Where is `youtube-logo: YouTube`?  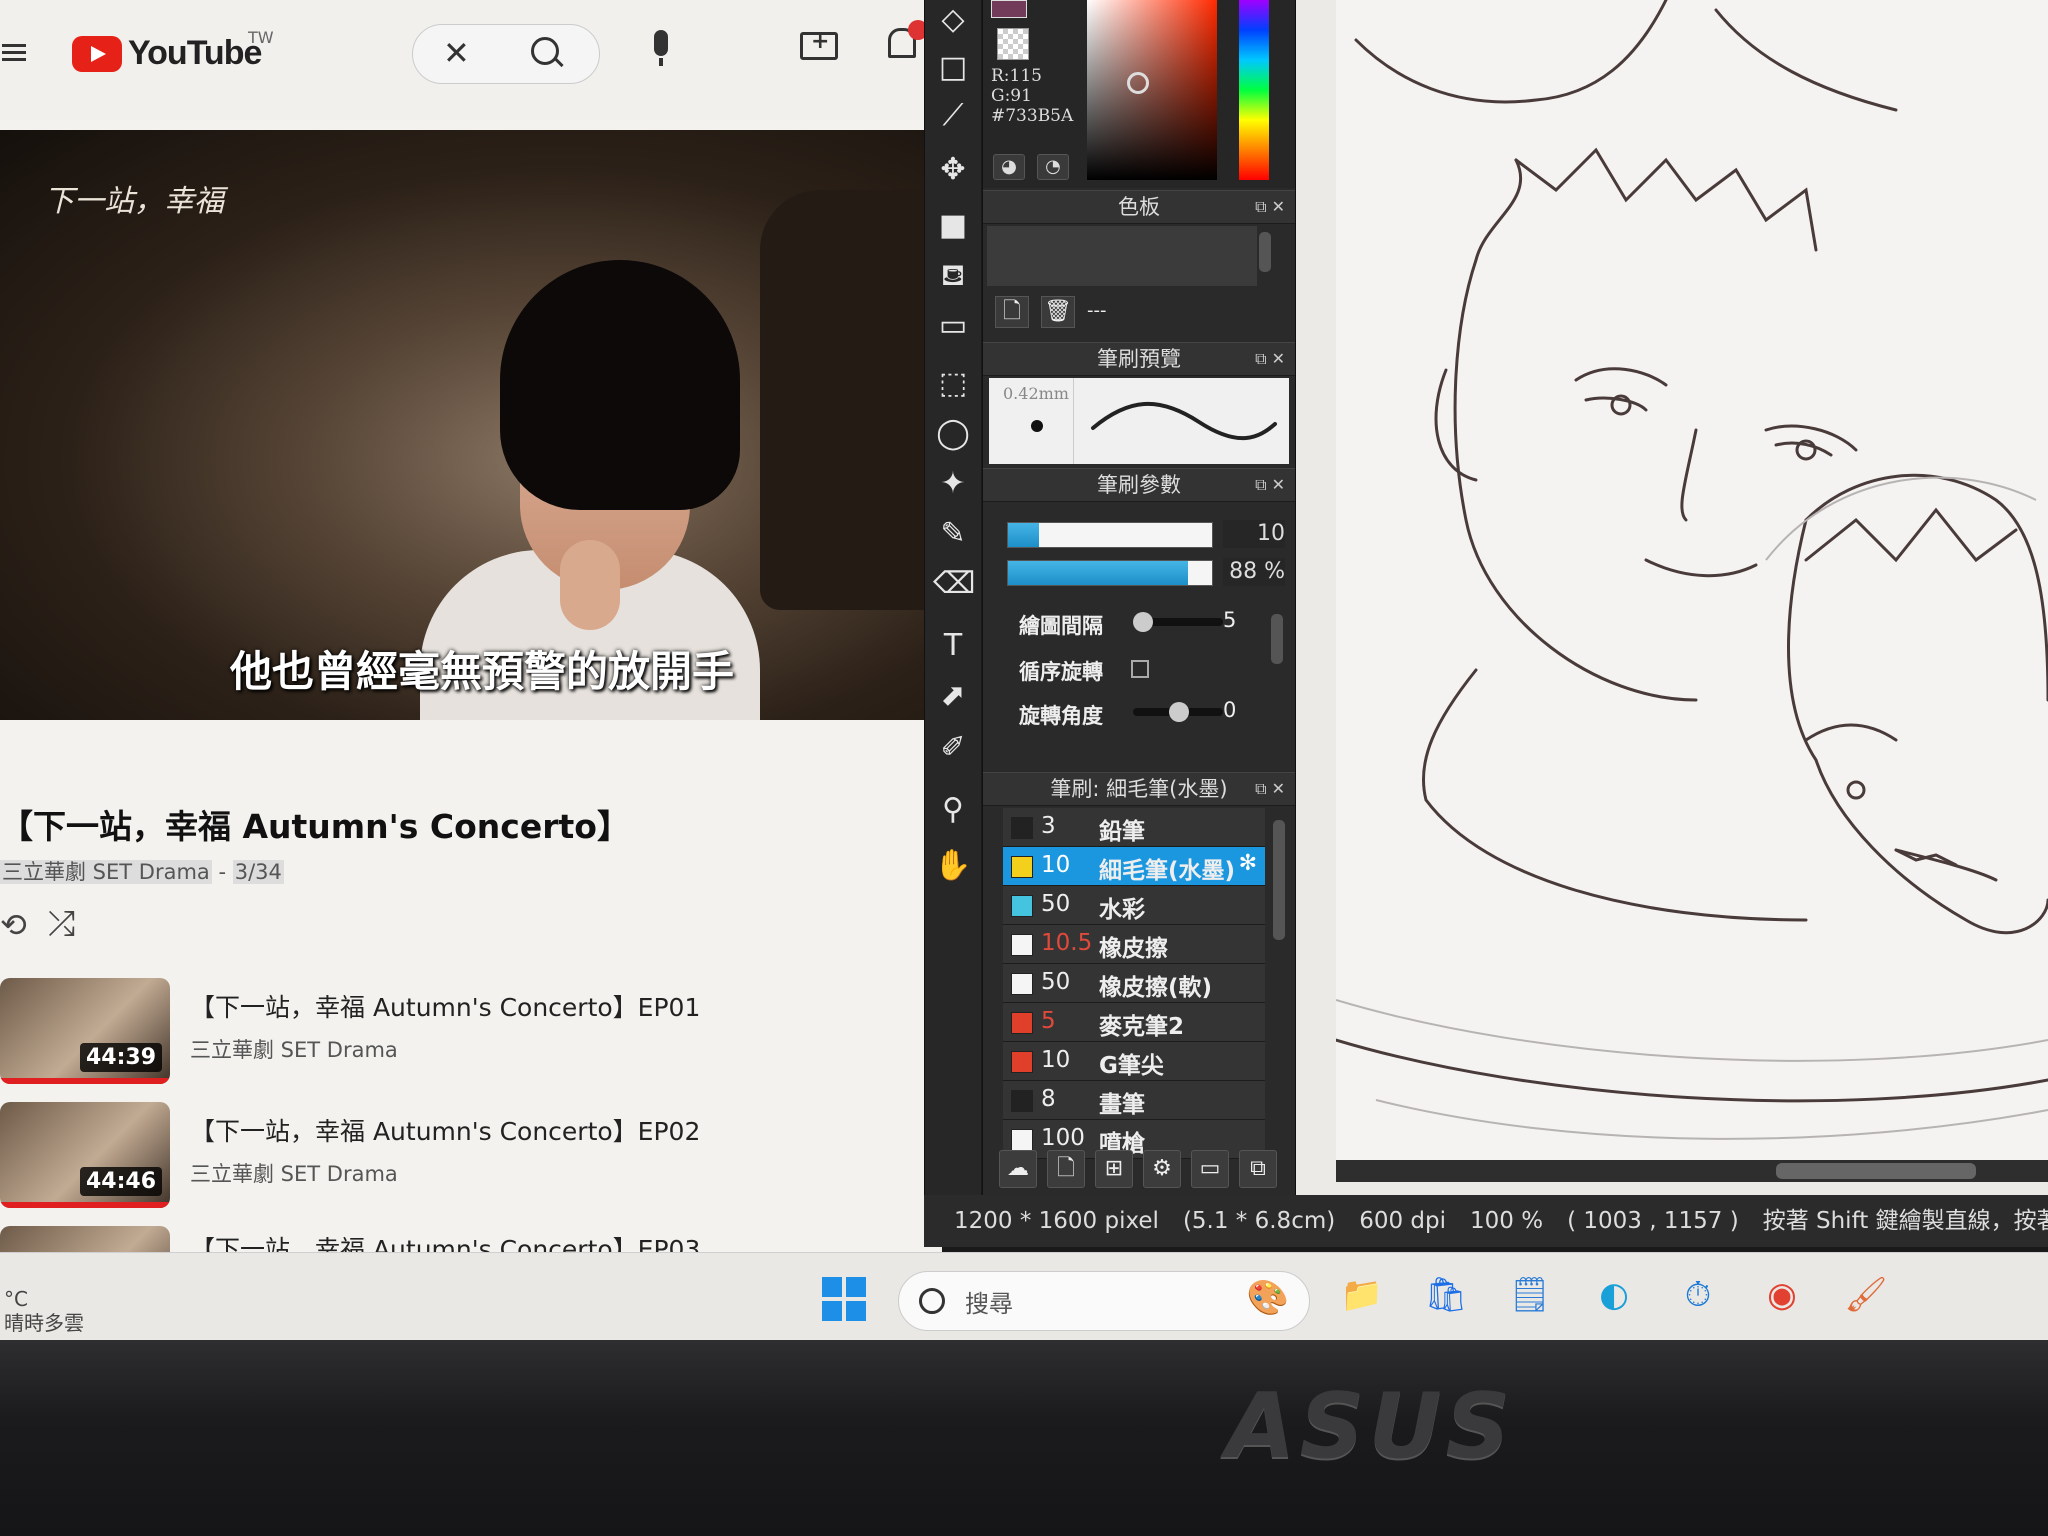
youtube-logo: YouTube is located at coordinates (167, 53).